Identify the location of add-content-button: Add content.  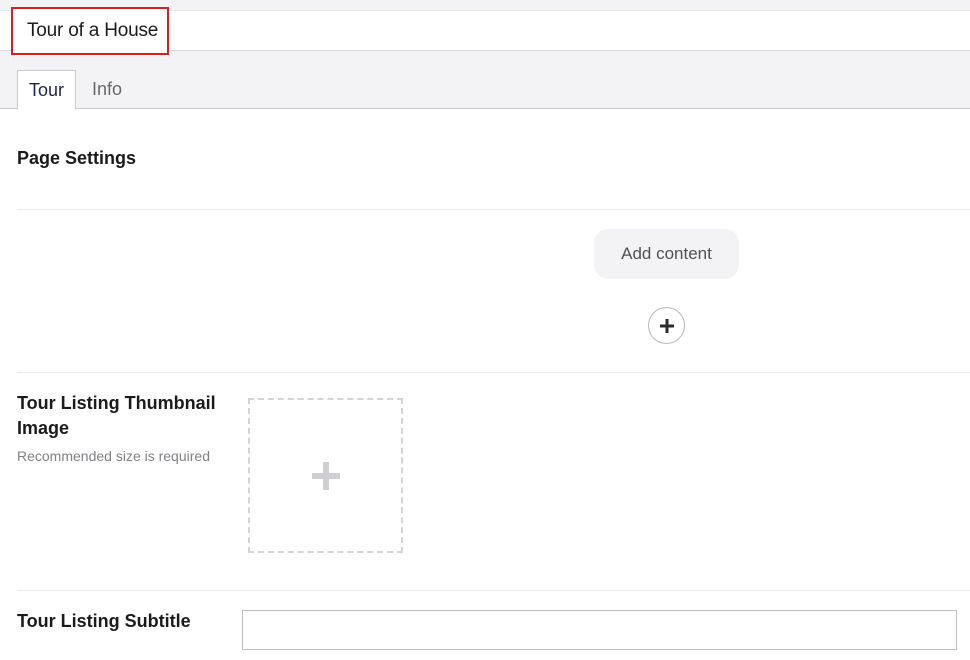
(666, 254).